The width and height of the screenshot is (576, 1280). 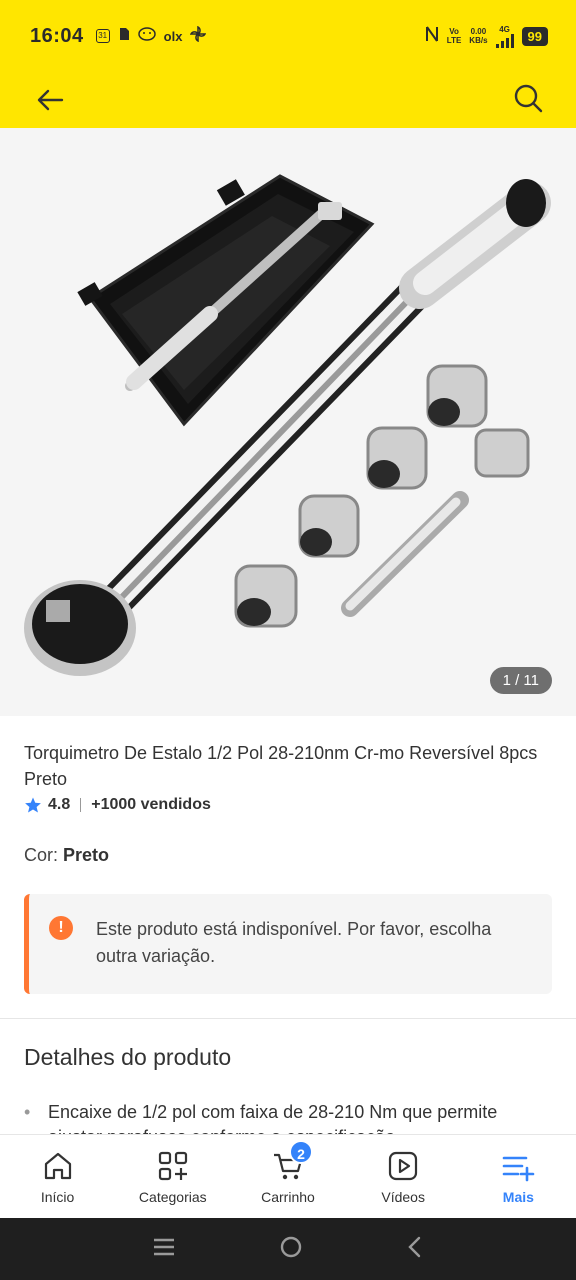 What do you see at coordinates (291, 1249) in the screenshot?
I see `home-circle-icon` at bounding box center [291, 1249].